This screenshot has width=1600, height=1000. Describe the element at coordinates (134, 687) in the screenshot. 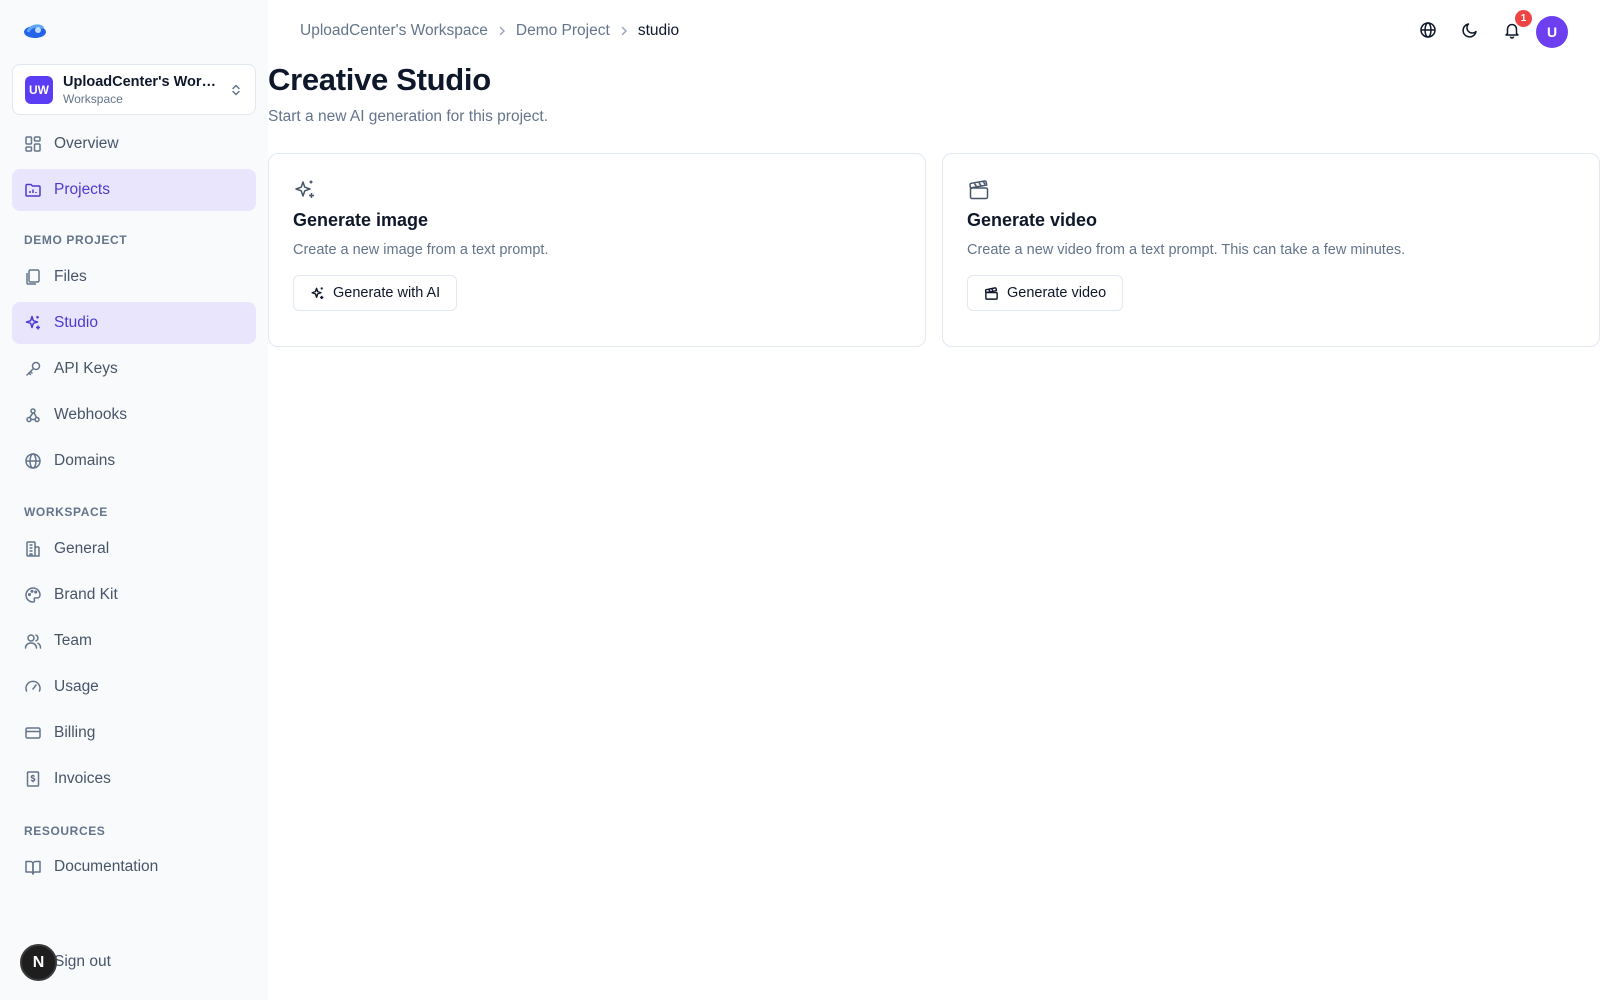

I see `sidebar-item-usage: Usage` at that location.